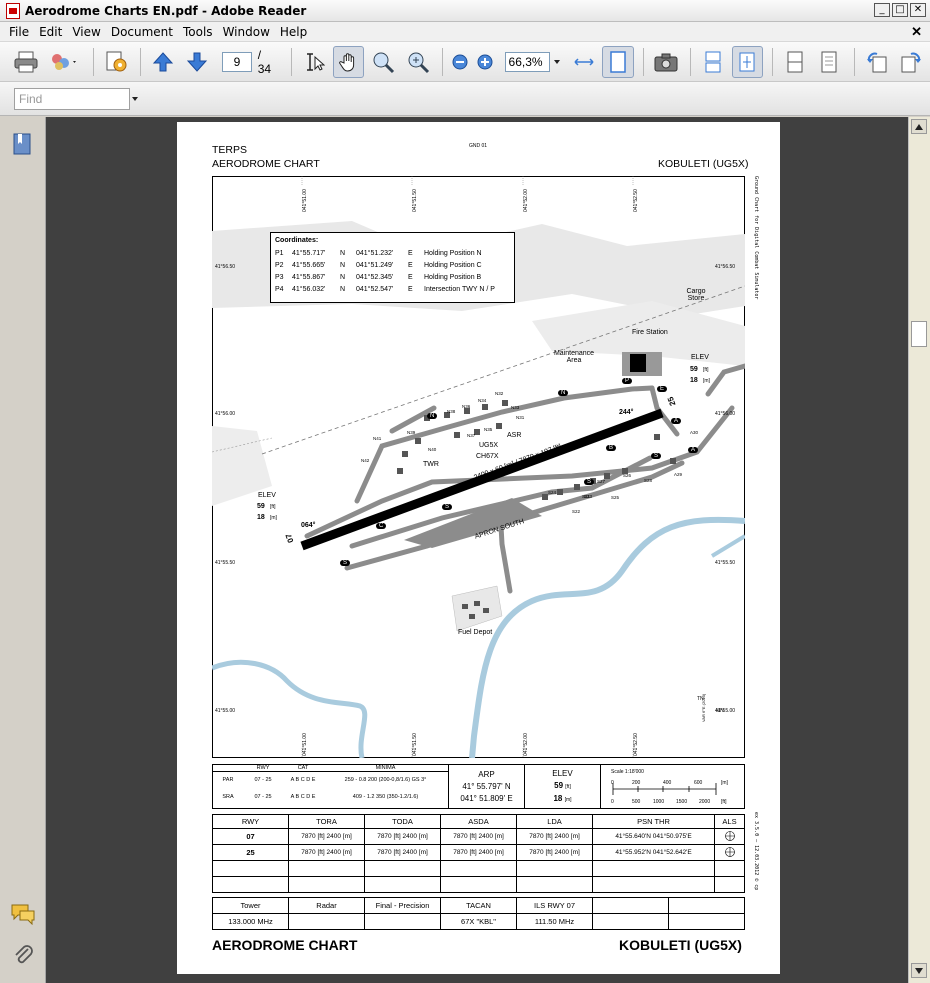 This screenshot has width=930, height=983. I want to click on stand-label: S22, so click(576, 511).